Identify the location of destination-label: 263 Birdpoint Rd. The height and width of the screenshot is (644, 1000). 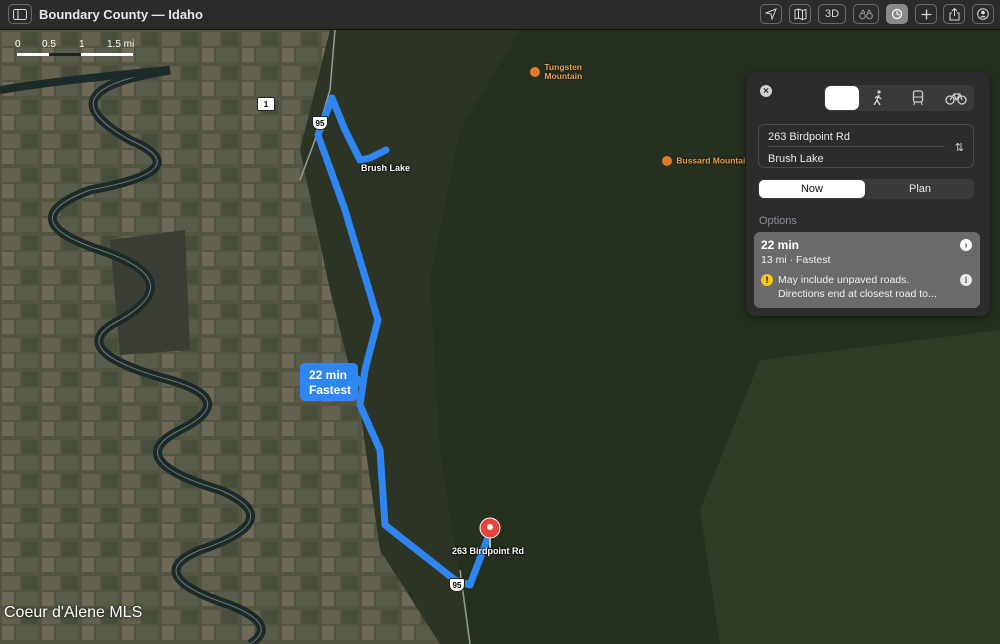
(488, 551).